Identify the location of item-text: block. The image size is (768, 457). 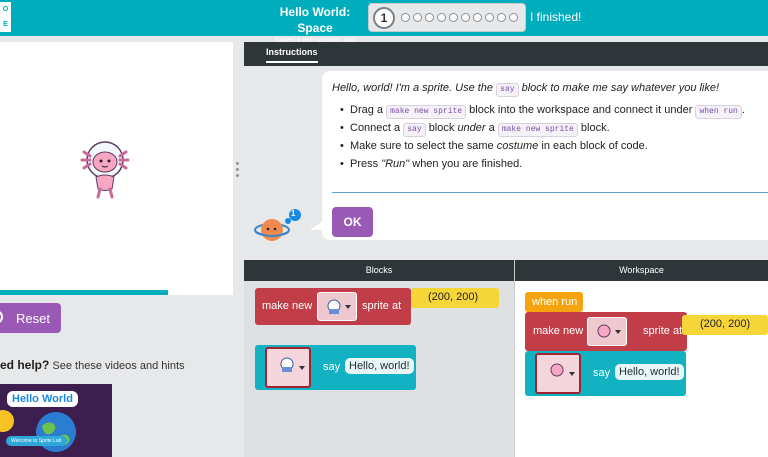
(441, 128).